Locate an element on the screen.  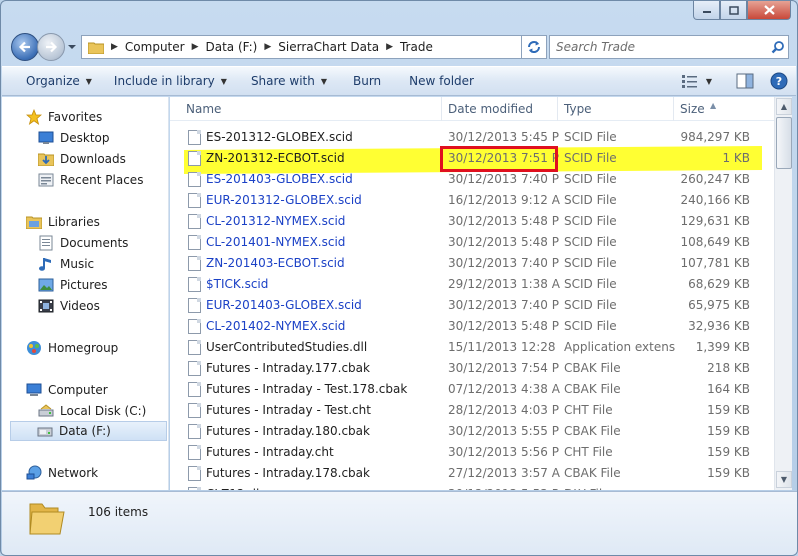
file-date-modified: 30/12/2013 5:53 PM is located at coordinates (504, 487).